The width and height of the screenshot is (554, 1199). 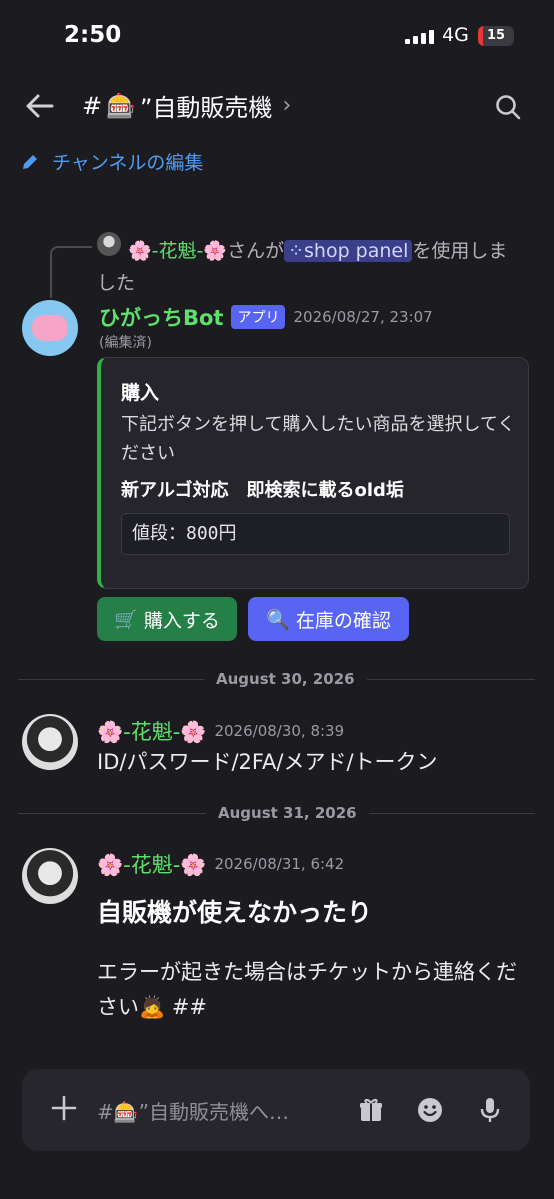 What do you see at coordinates (125, 343) in the screenshot?
I see `edited-label: (編集済)` at bounding box center [125, 343].